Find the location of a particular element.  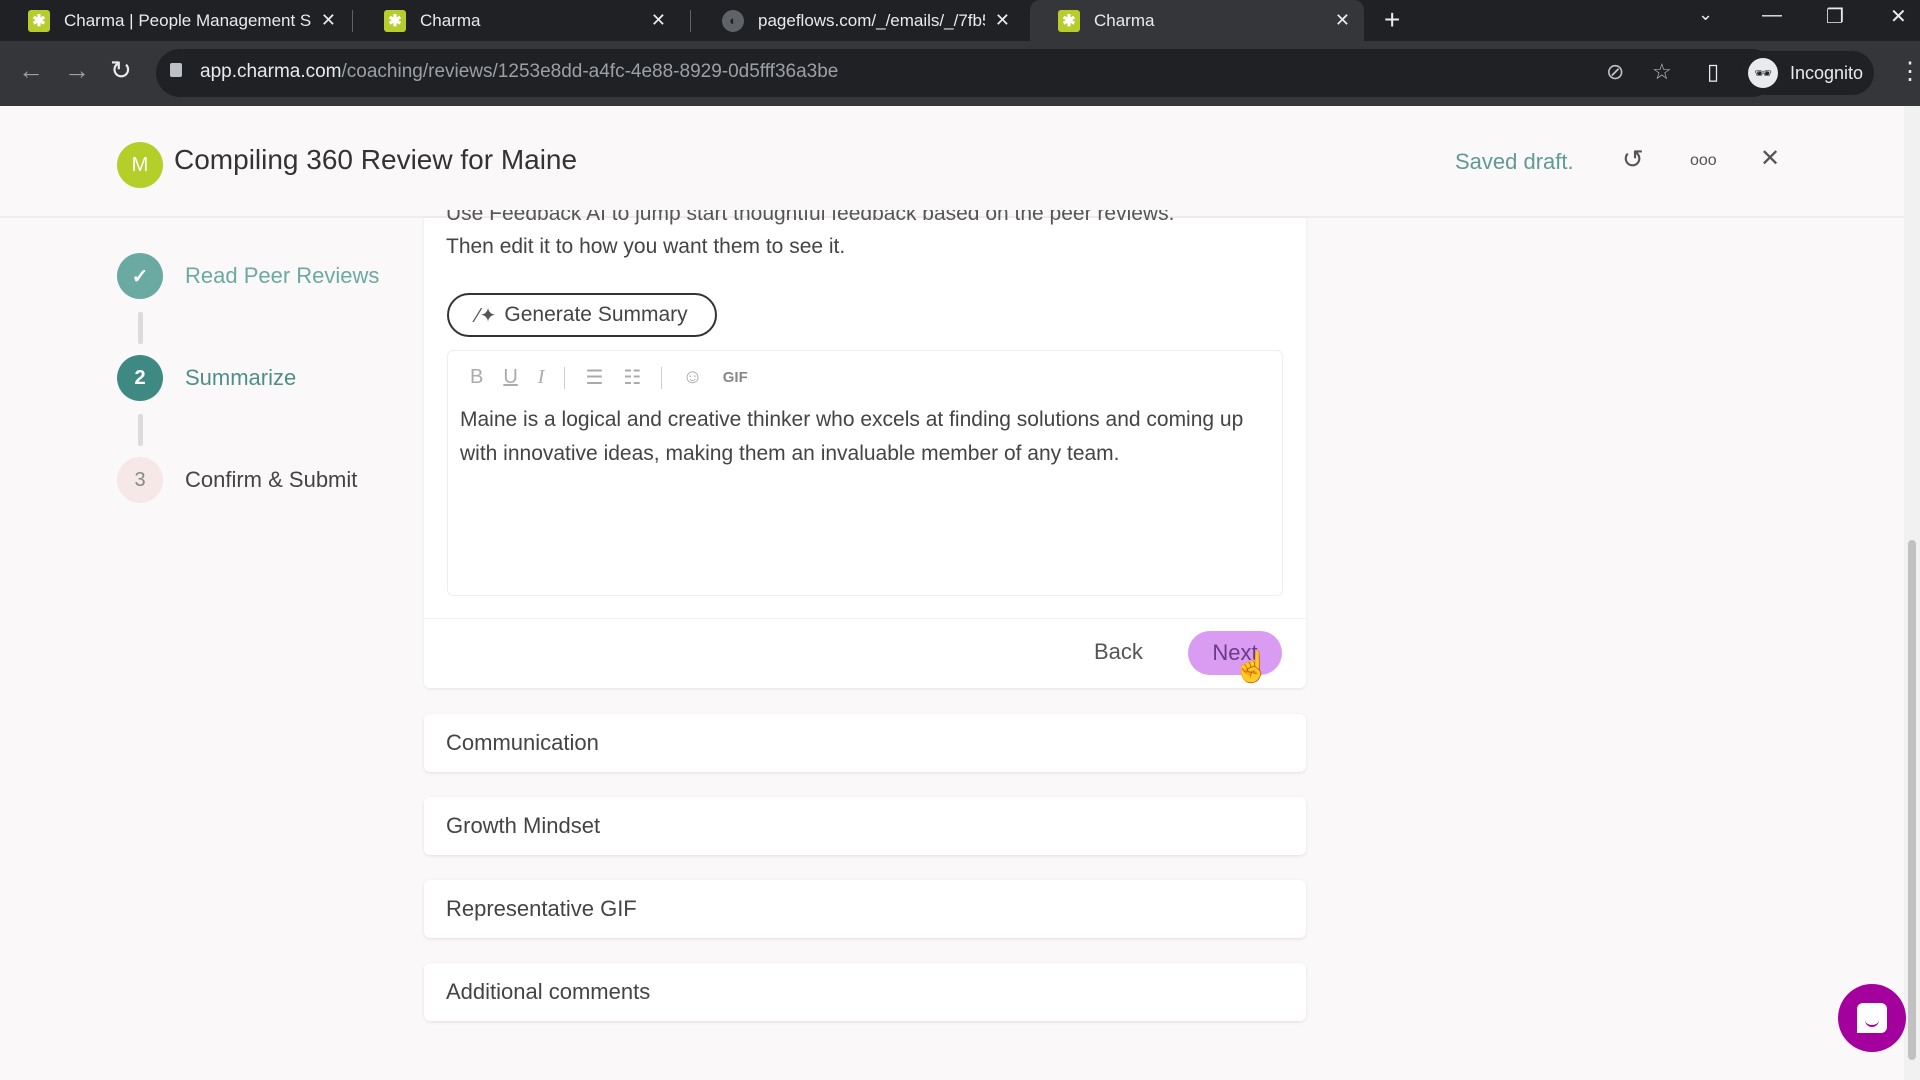

browser-tab: ✱ Charma ✕ is located at coordinates (518, 20).